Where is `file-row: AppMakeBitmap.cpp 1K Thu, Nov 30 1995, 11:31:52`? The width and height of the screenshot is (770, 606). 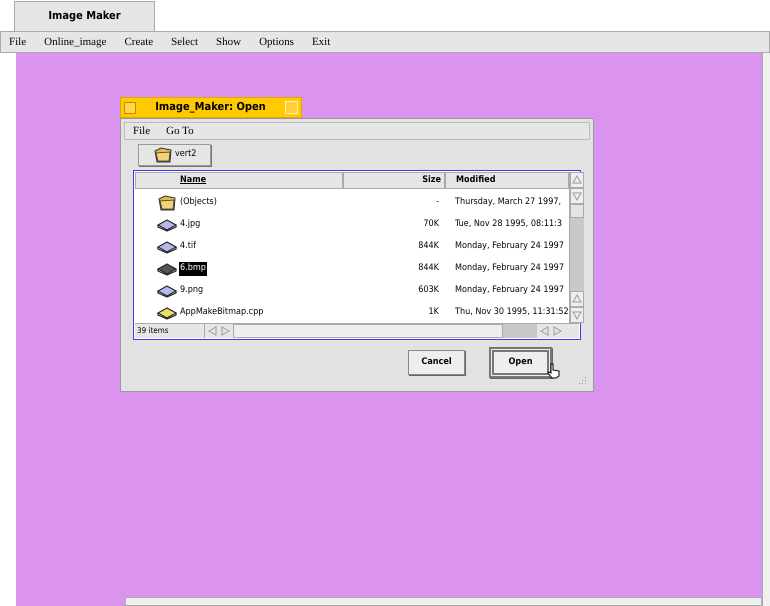 file-row: AppMakeBitmap.cpp 1K Thu, Nov 30 1995, 11:31:52 is located at coordinates (352, 313).